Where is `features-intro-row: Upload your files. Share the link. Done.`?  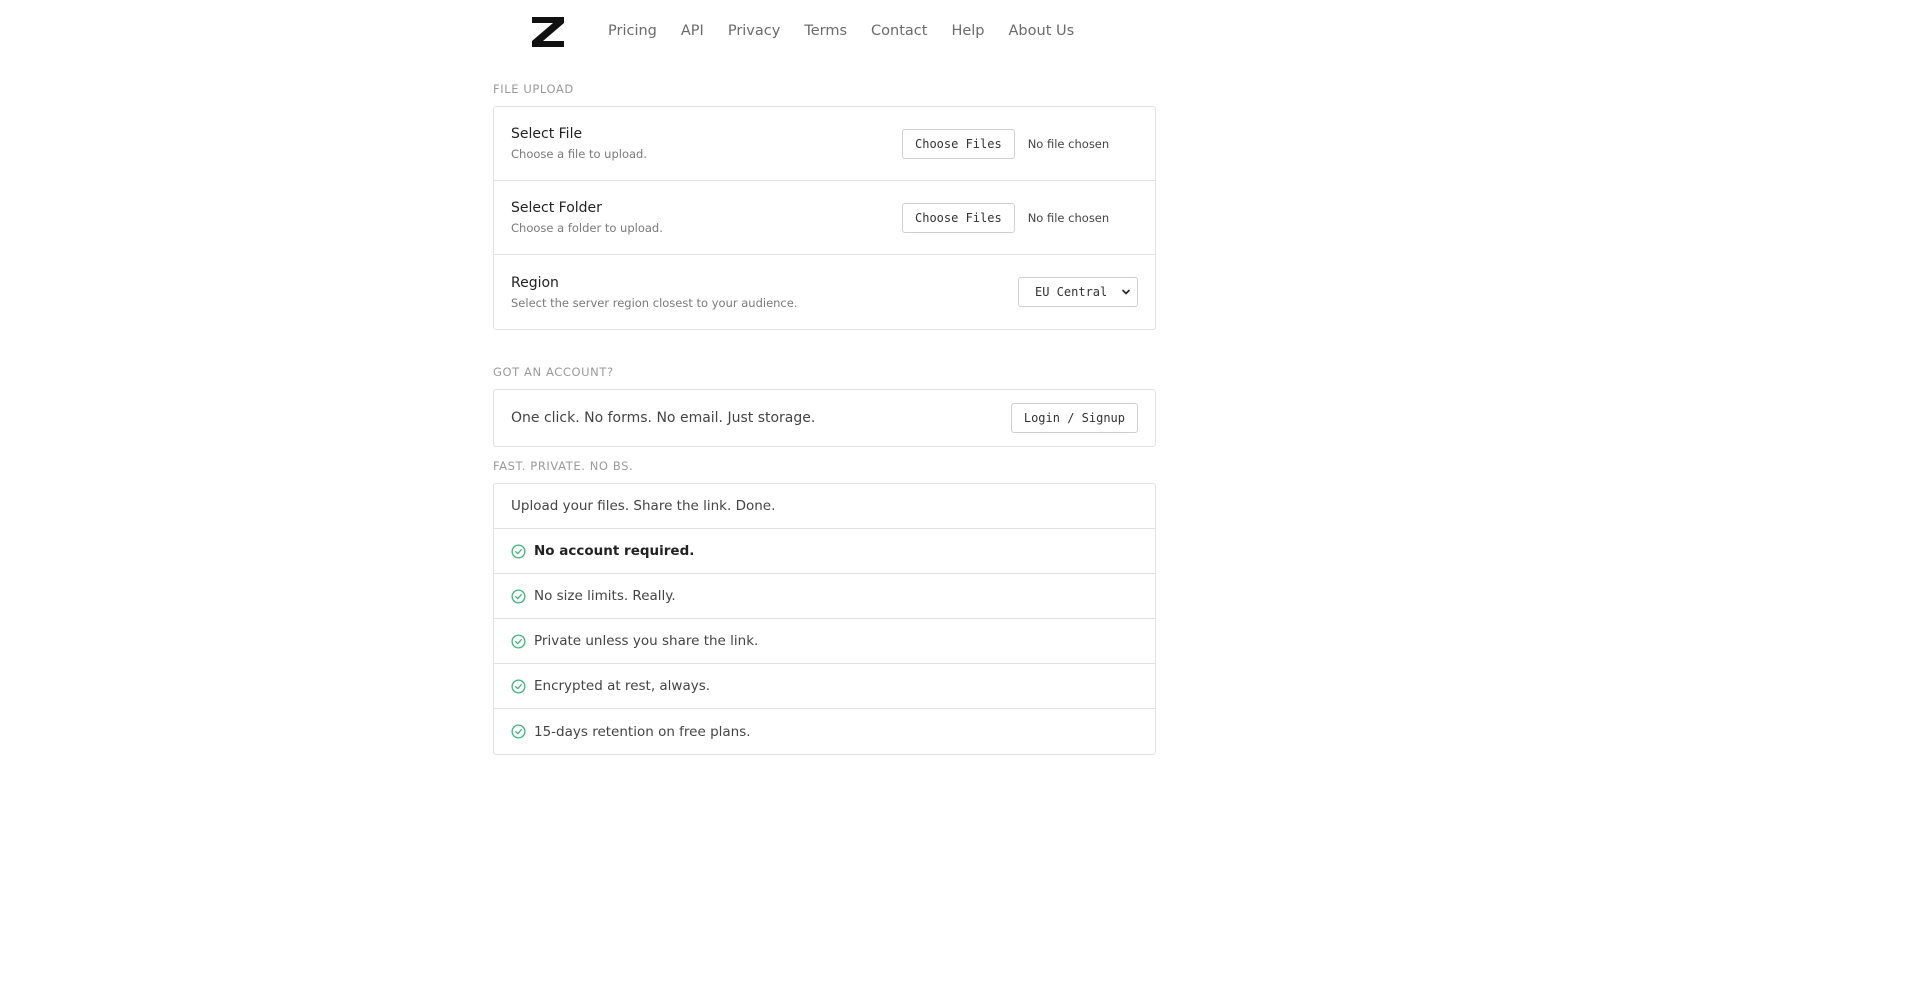
features-intro-row: Upload your files. Share the link. Done. is located at coordinates (824, 506).